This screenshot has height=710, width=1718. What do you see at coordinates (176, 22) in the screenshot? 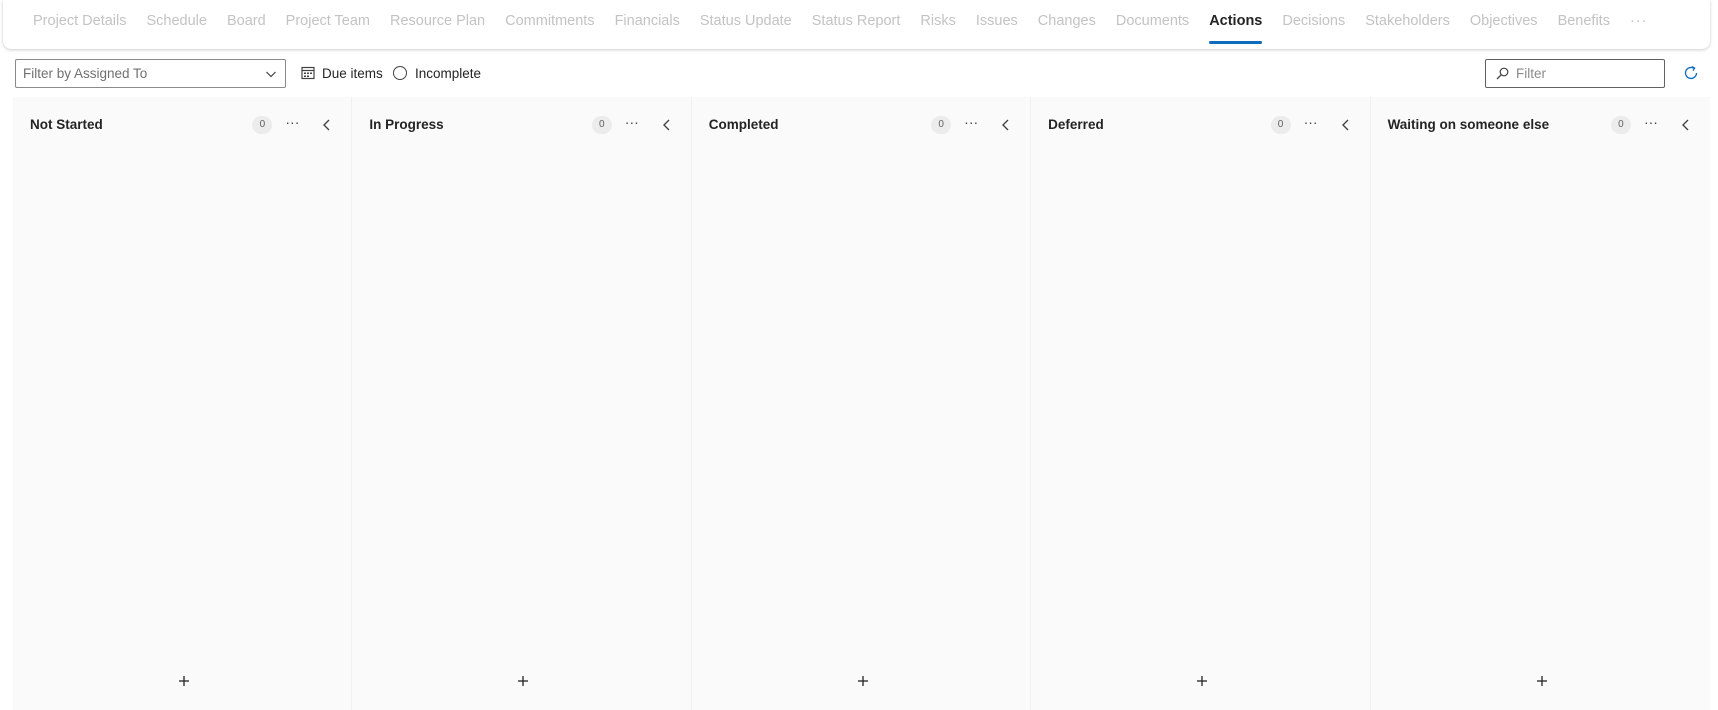
I see `tab-schedule: Schedule` at bounding box center [176, 22].